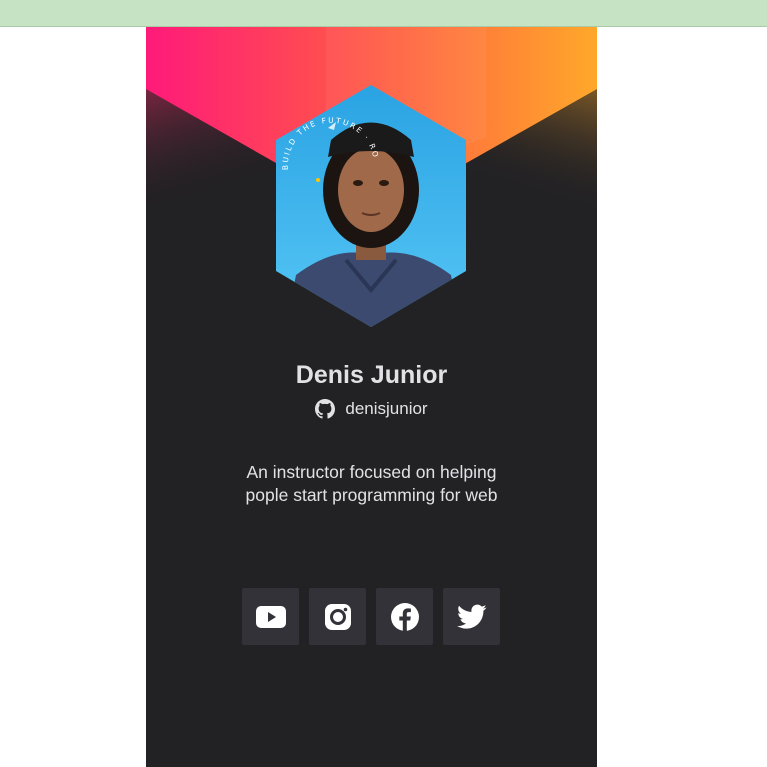 The width and height of the screenshot is (767, 767). Describe the element at coordinates (371, 375) in the screenshot. I see `profile-name: Denis Junior` at that location.